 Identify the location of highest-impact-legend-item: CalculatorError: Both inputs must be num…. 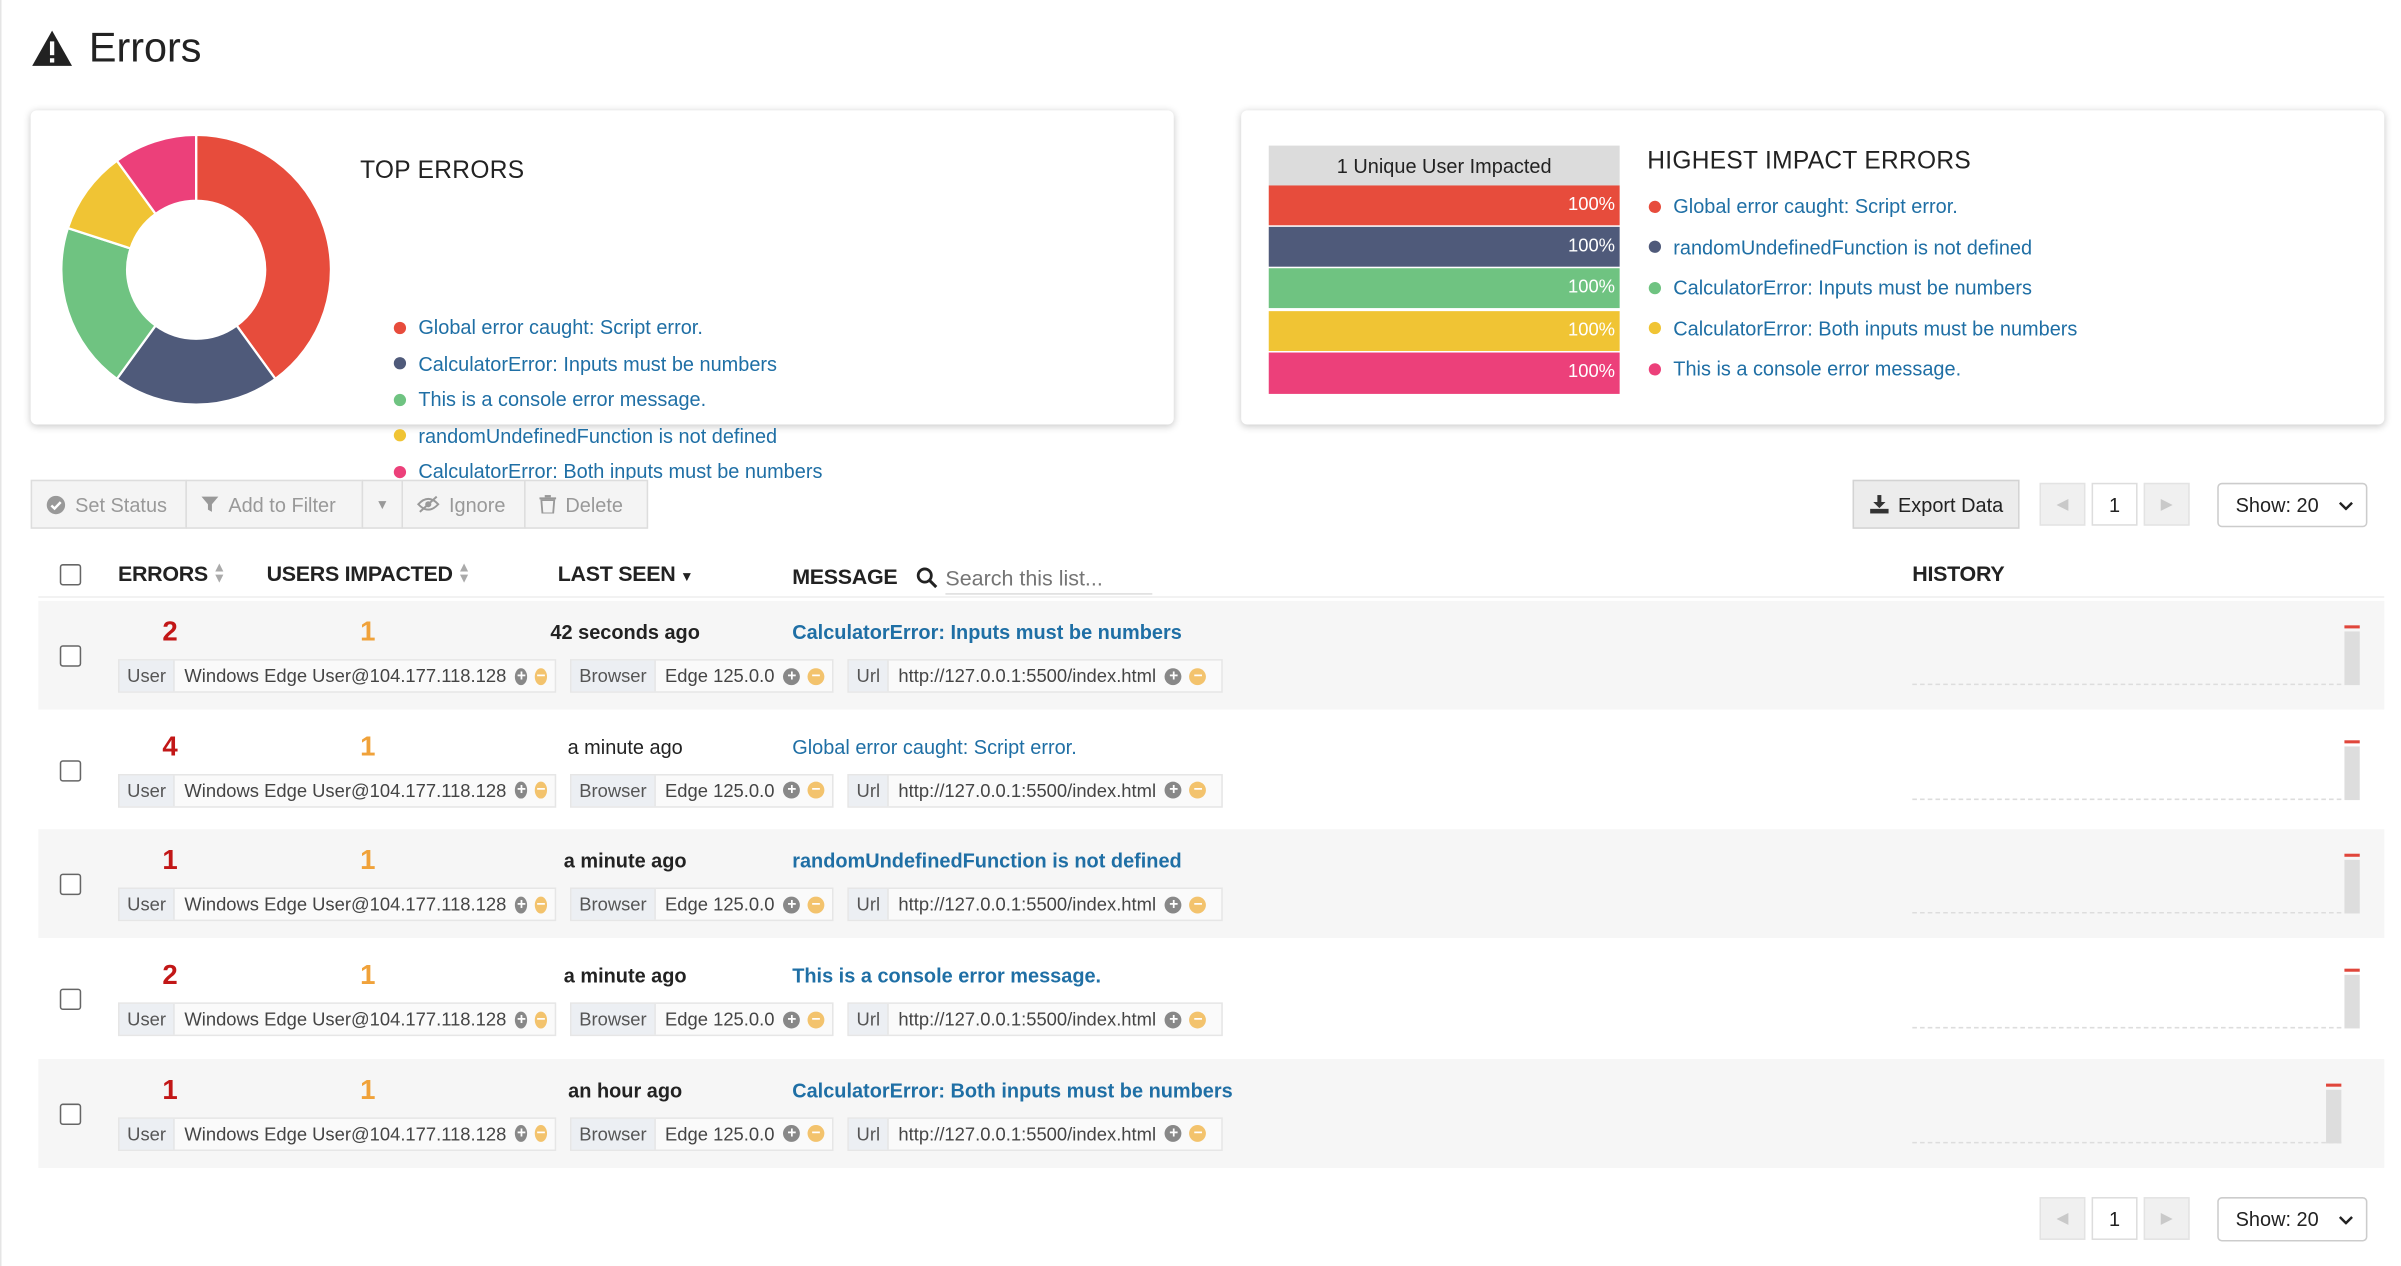
(1862, 328).